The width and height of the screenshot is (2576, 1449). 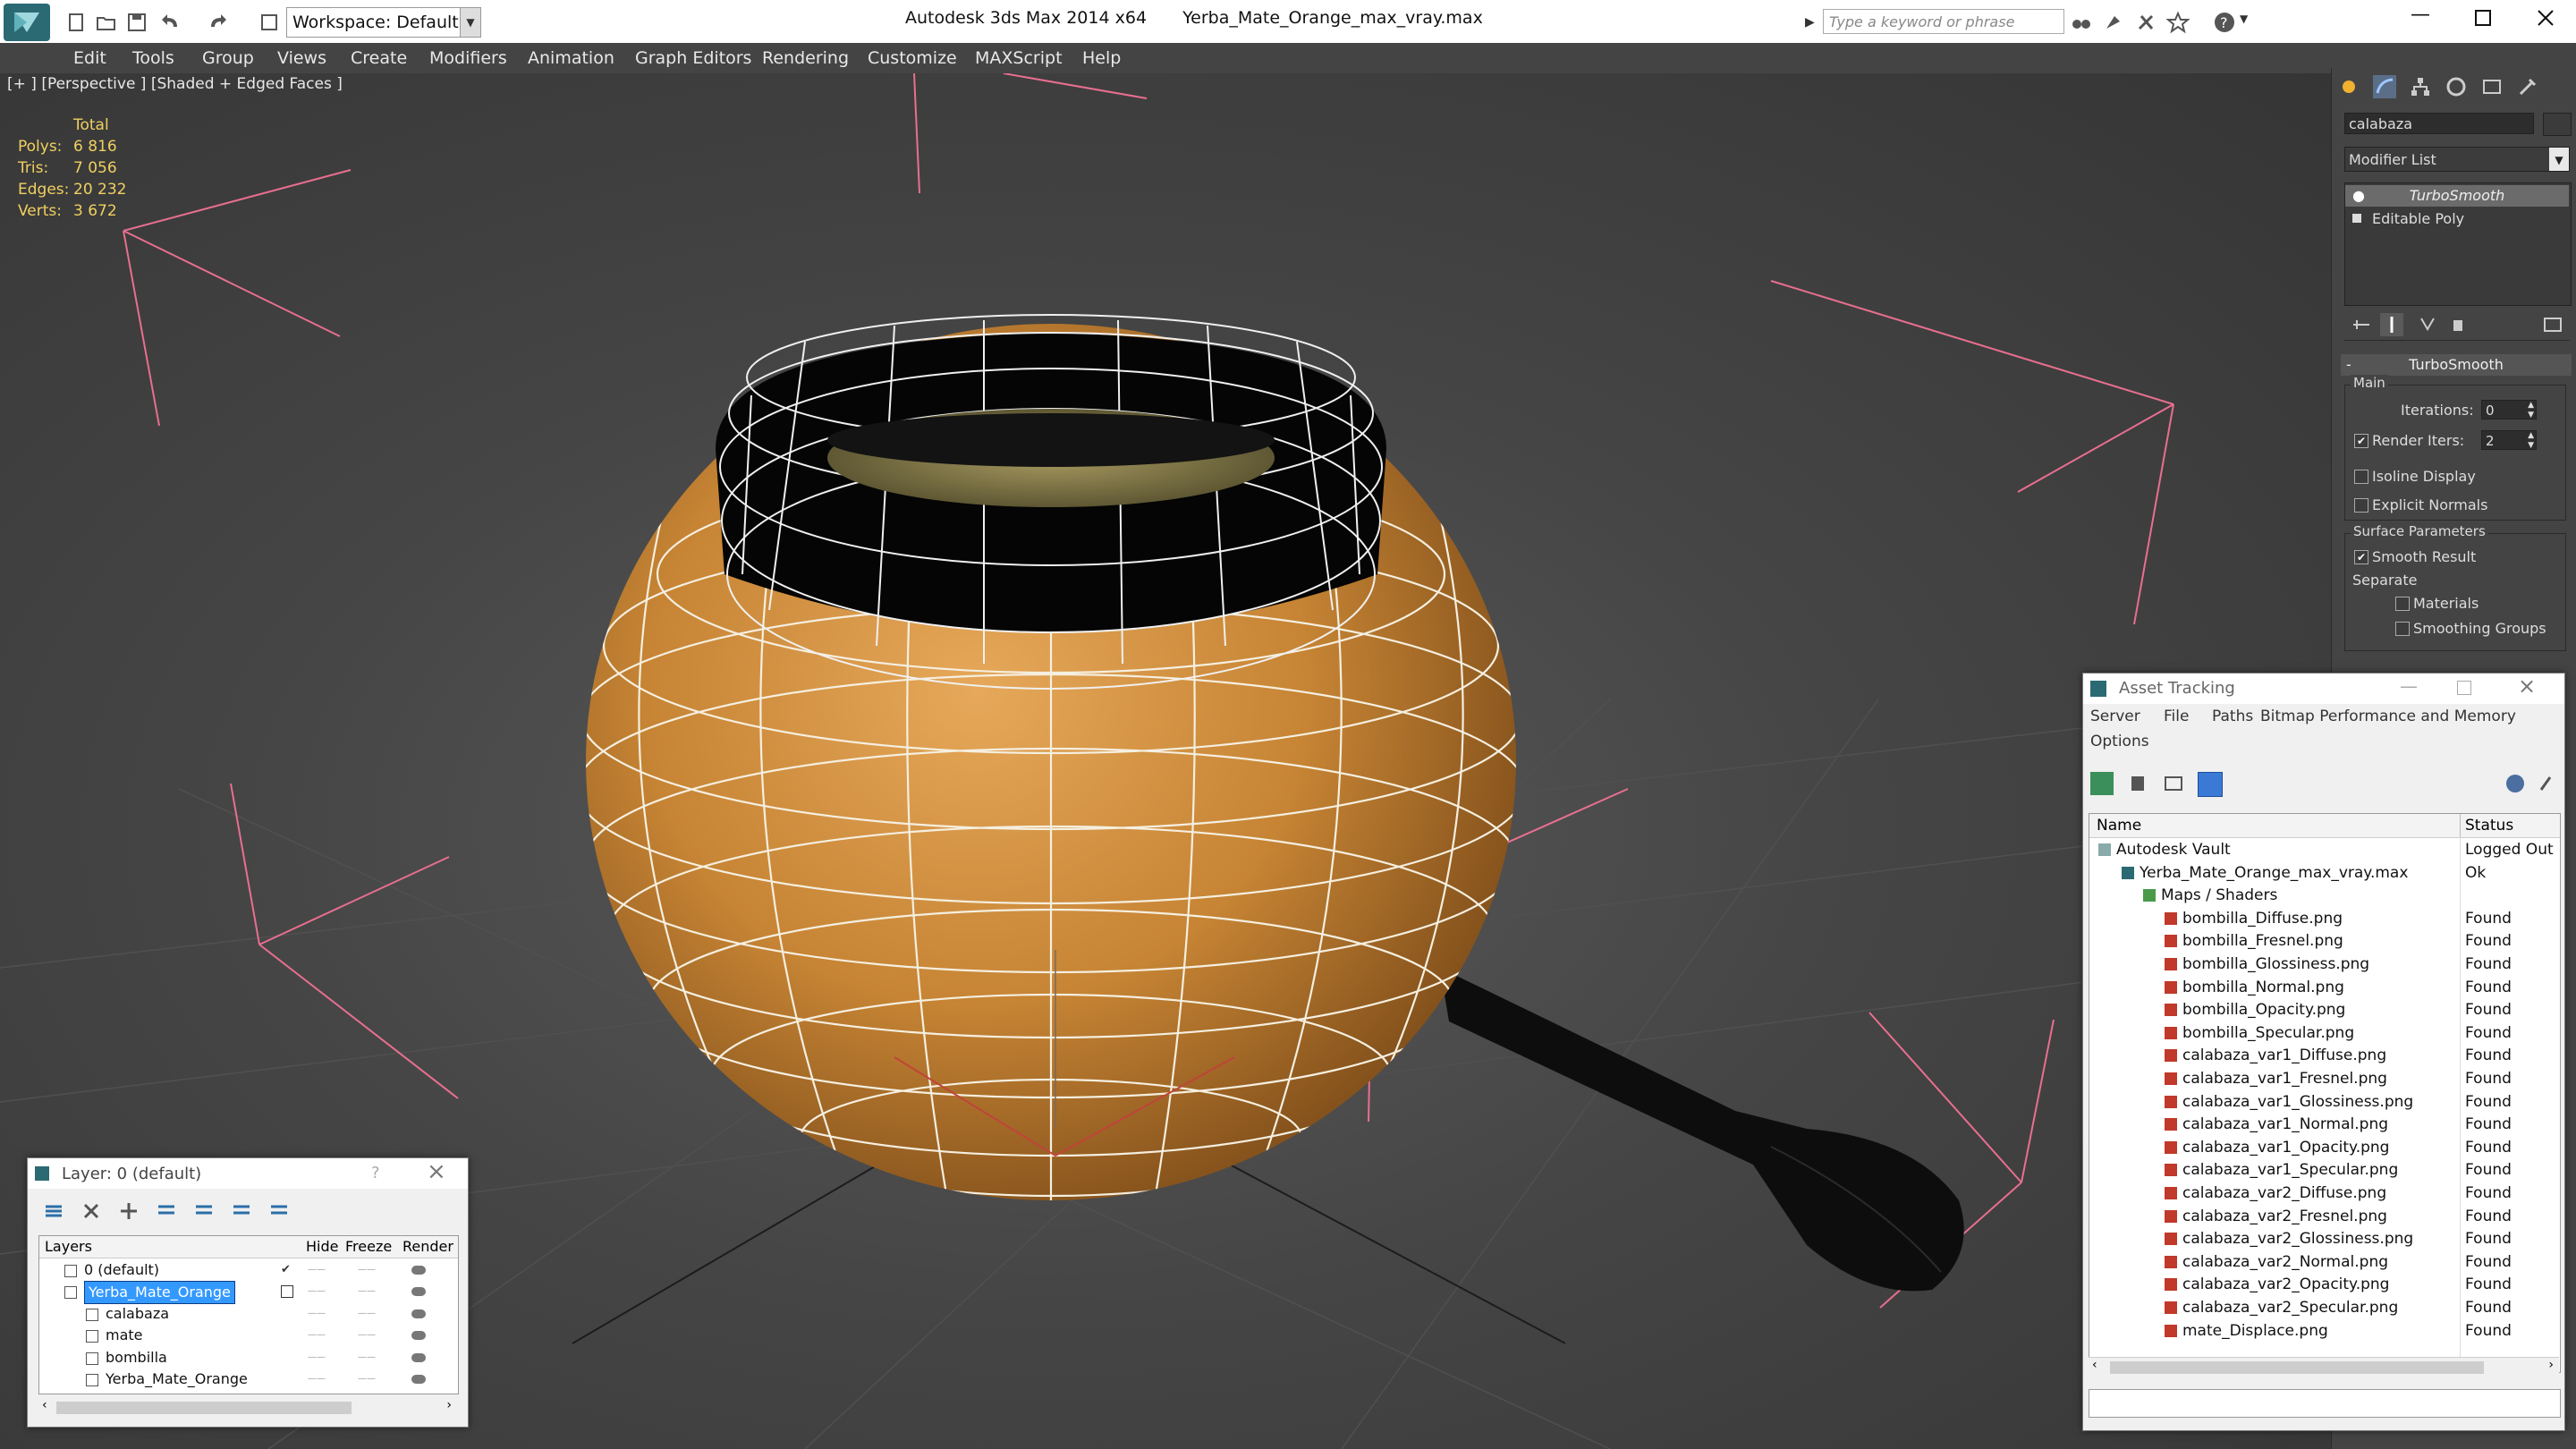 What do you see at coordinates (2324, 1102) in the screenshot?
I see `asset-row: calabaza_var1_Glossiness.png Found` at bounding box center [2324, 1102].